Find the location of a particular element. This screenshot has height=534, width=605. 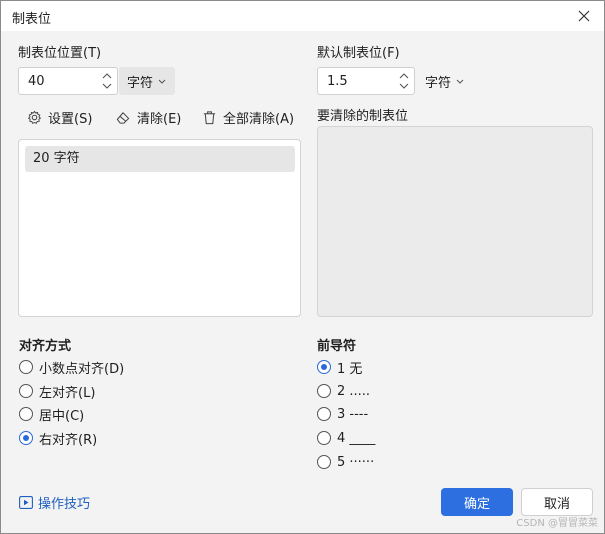

to-clear-label: 要清除的制表位 is located at coordinates (363, 116).